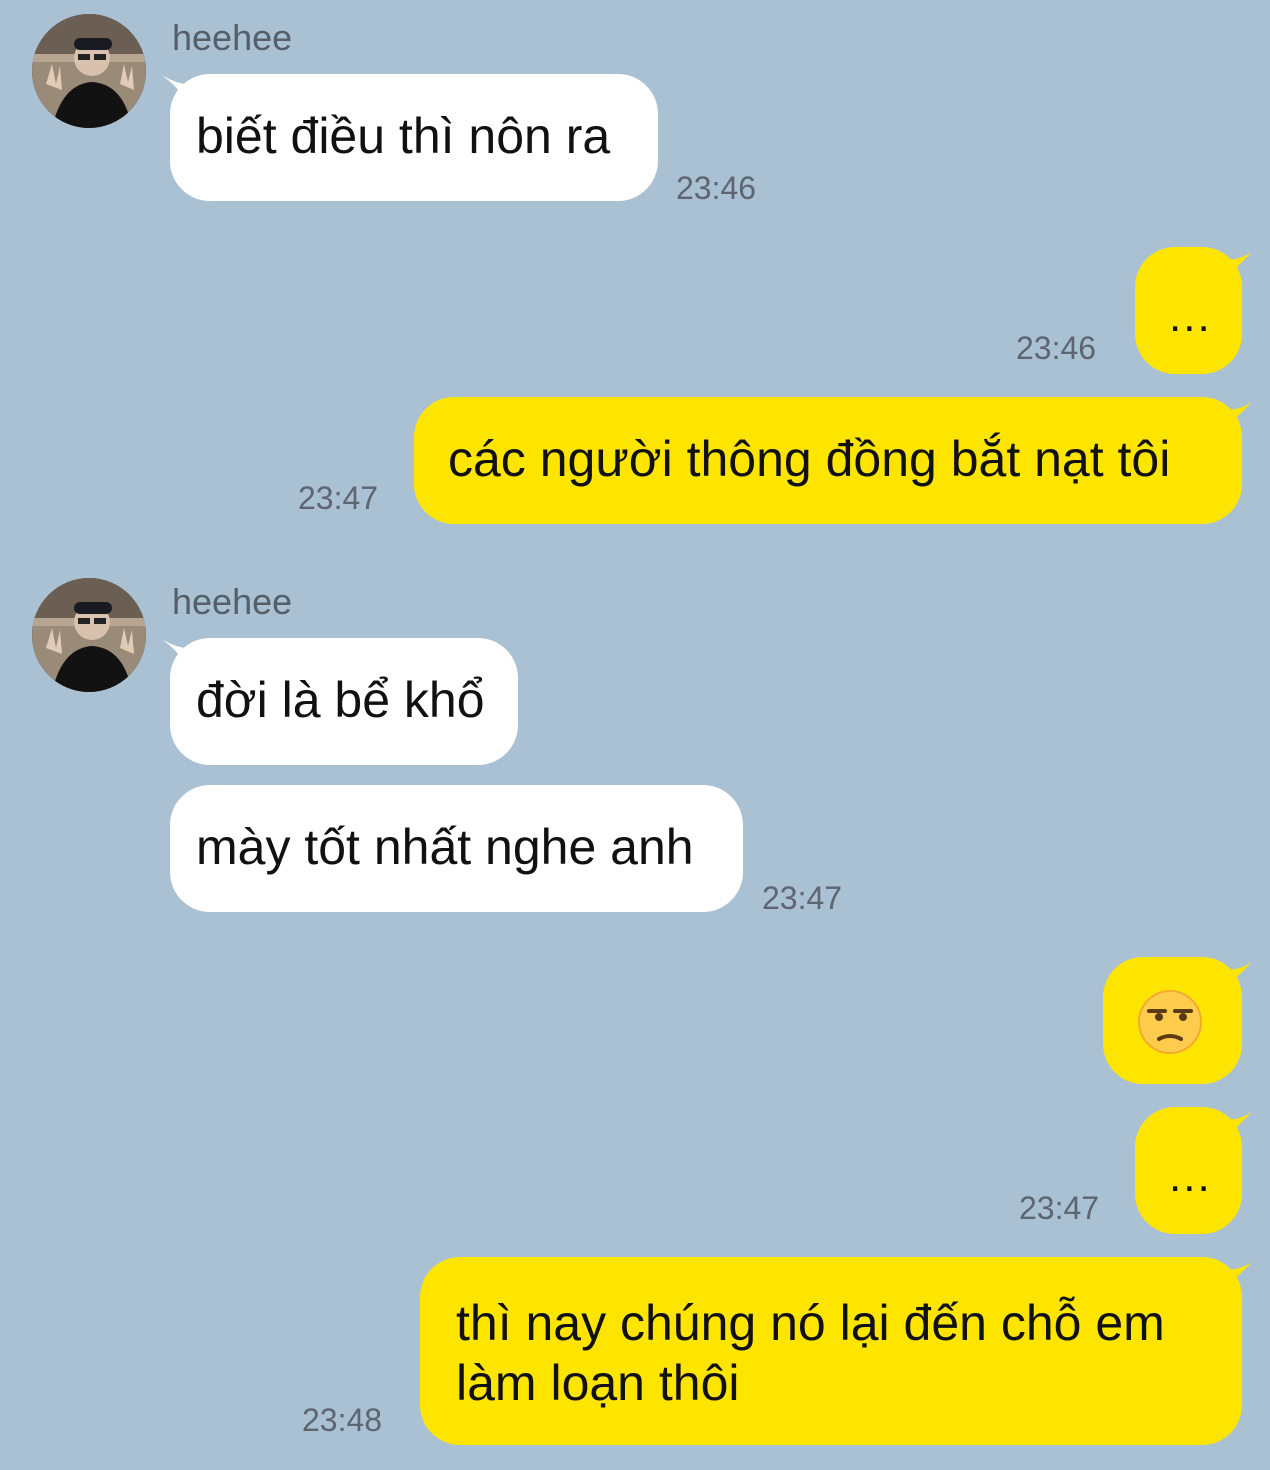  I want to click on incoming-message-bubble: mày tốt nhất nghe anh, so click(456, 848).